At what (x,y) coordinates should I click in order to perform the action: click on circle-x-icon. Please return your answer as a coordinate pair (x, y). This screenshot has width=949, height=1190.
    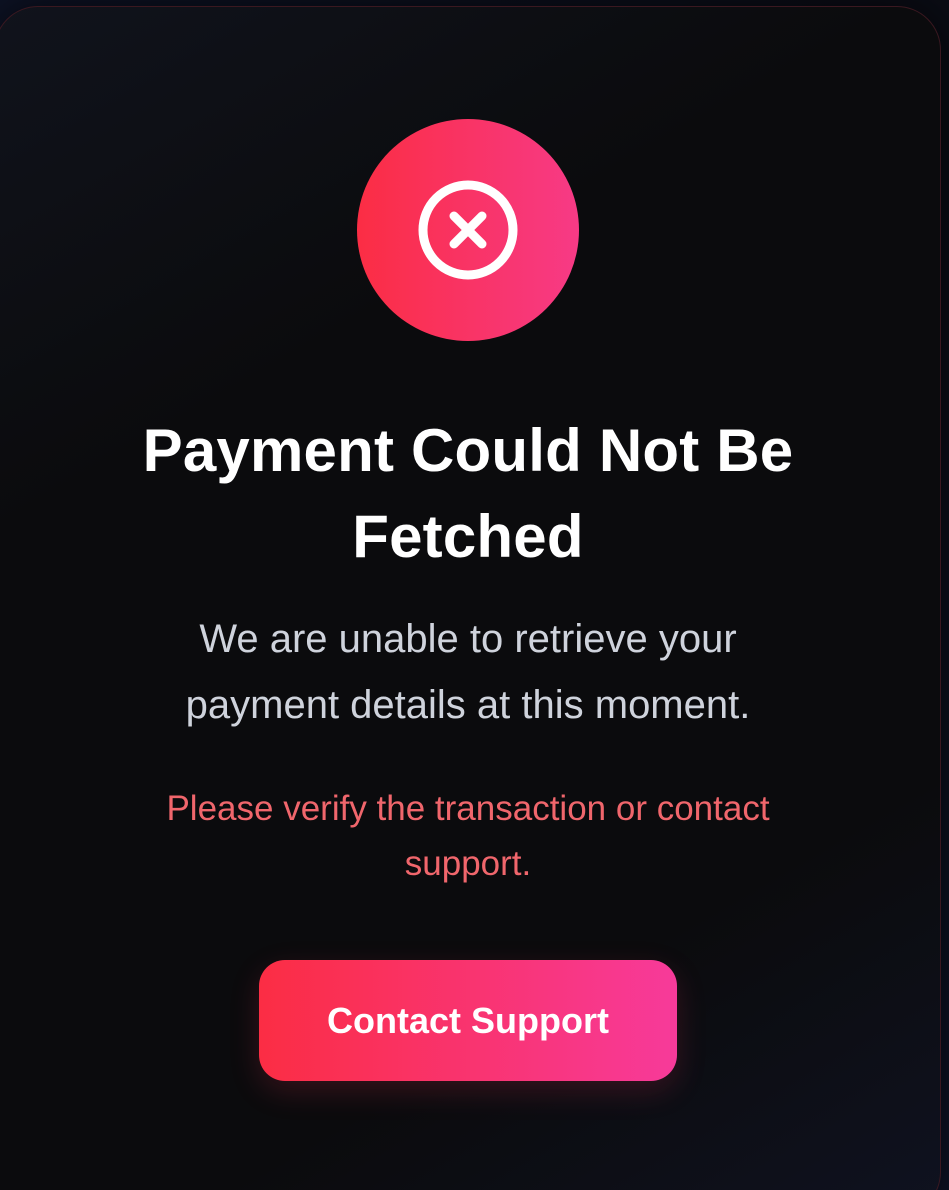
    Looking at the image, I should click on (468, 230).